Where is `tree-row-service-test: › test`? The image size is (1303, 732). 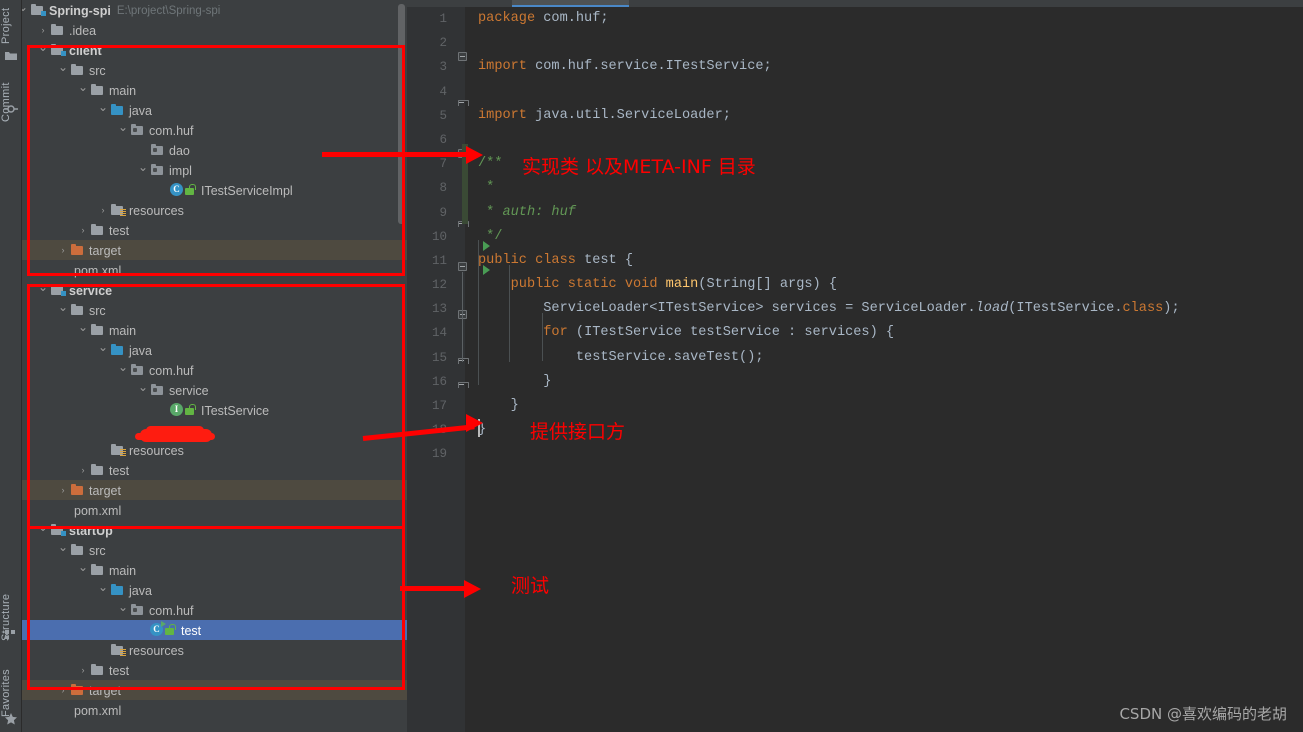 tree-row-service-test: › test is located at coordinates (214, 470).